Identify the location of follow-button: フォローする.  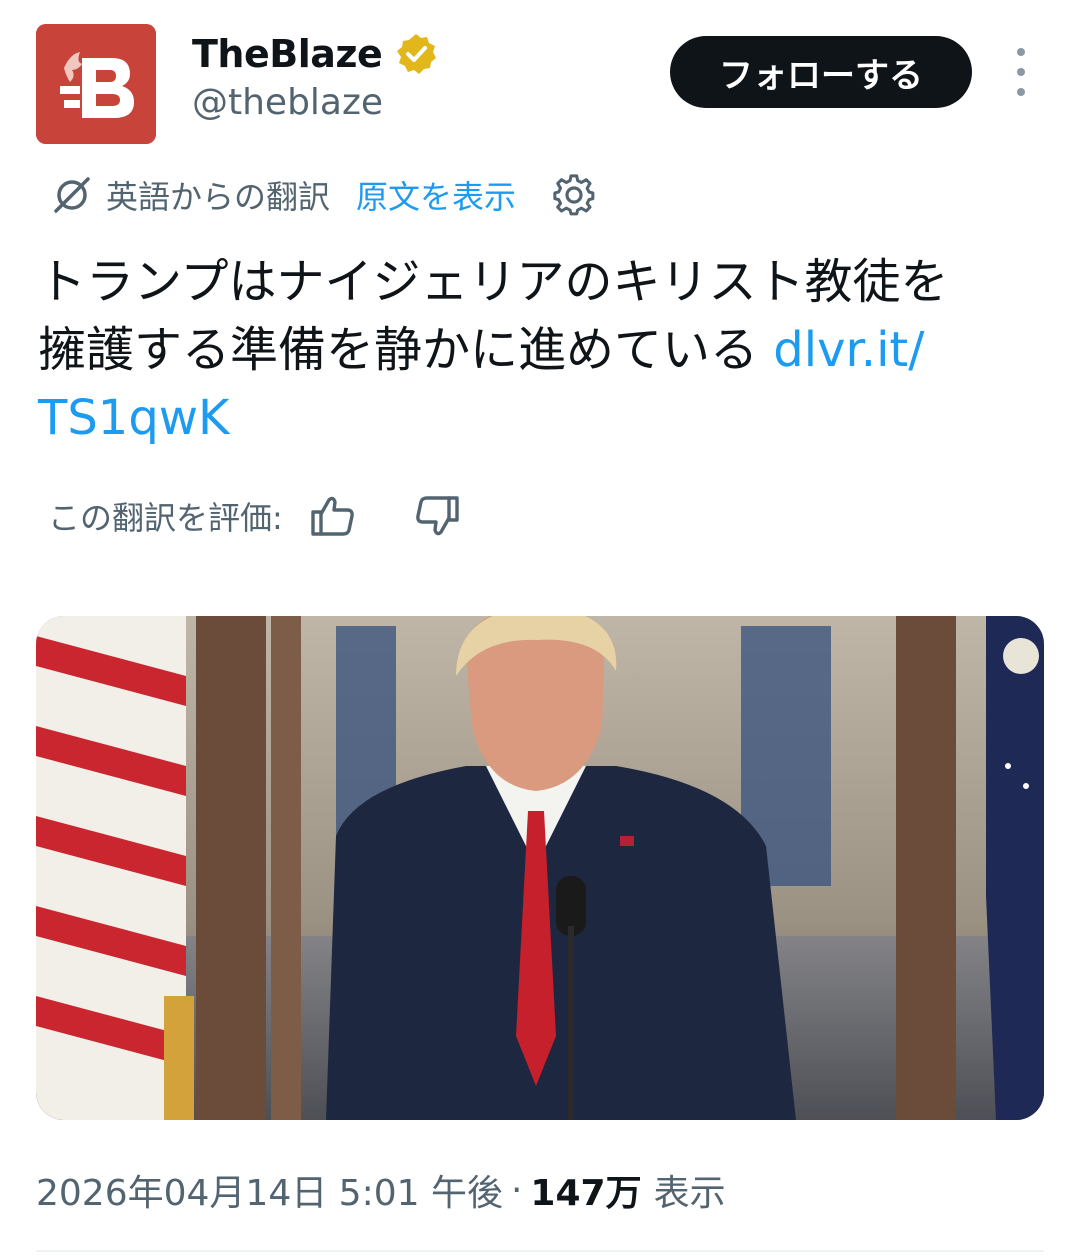
(821, 72).